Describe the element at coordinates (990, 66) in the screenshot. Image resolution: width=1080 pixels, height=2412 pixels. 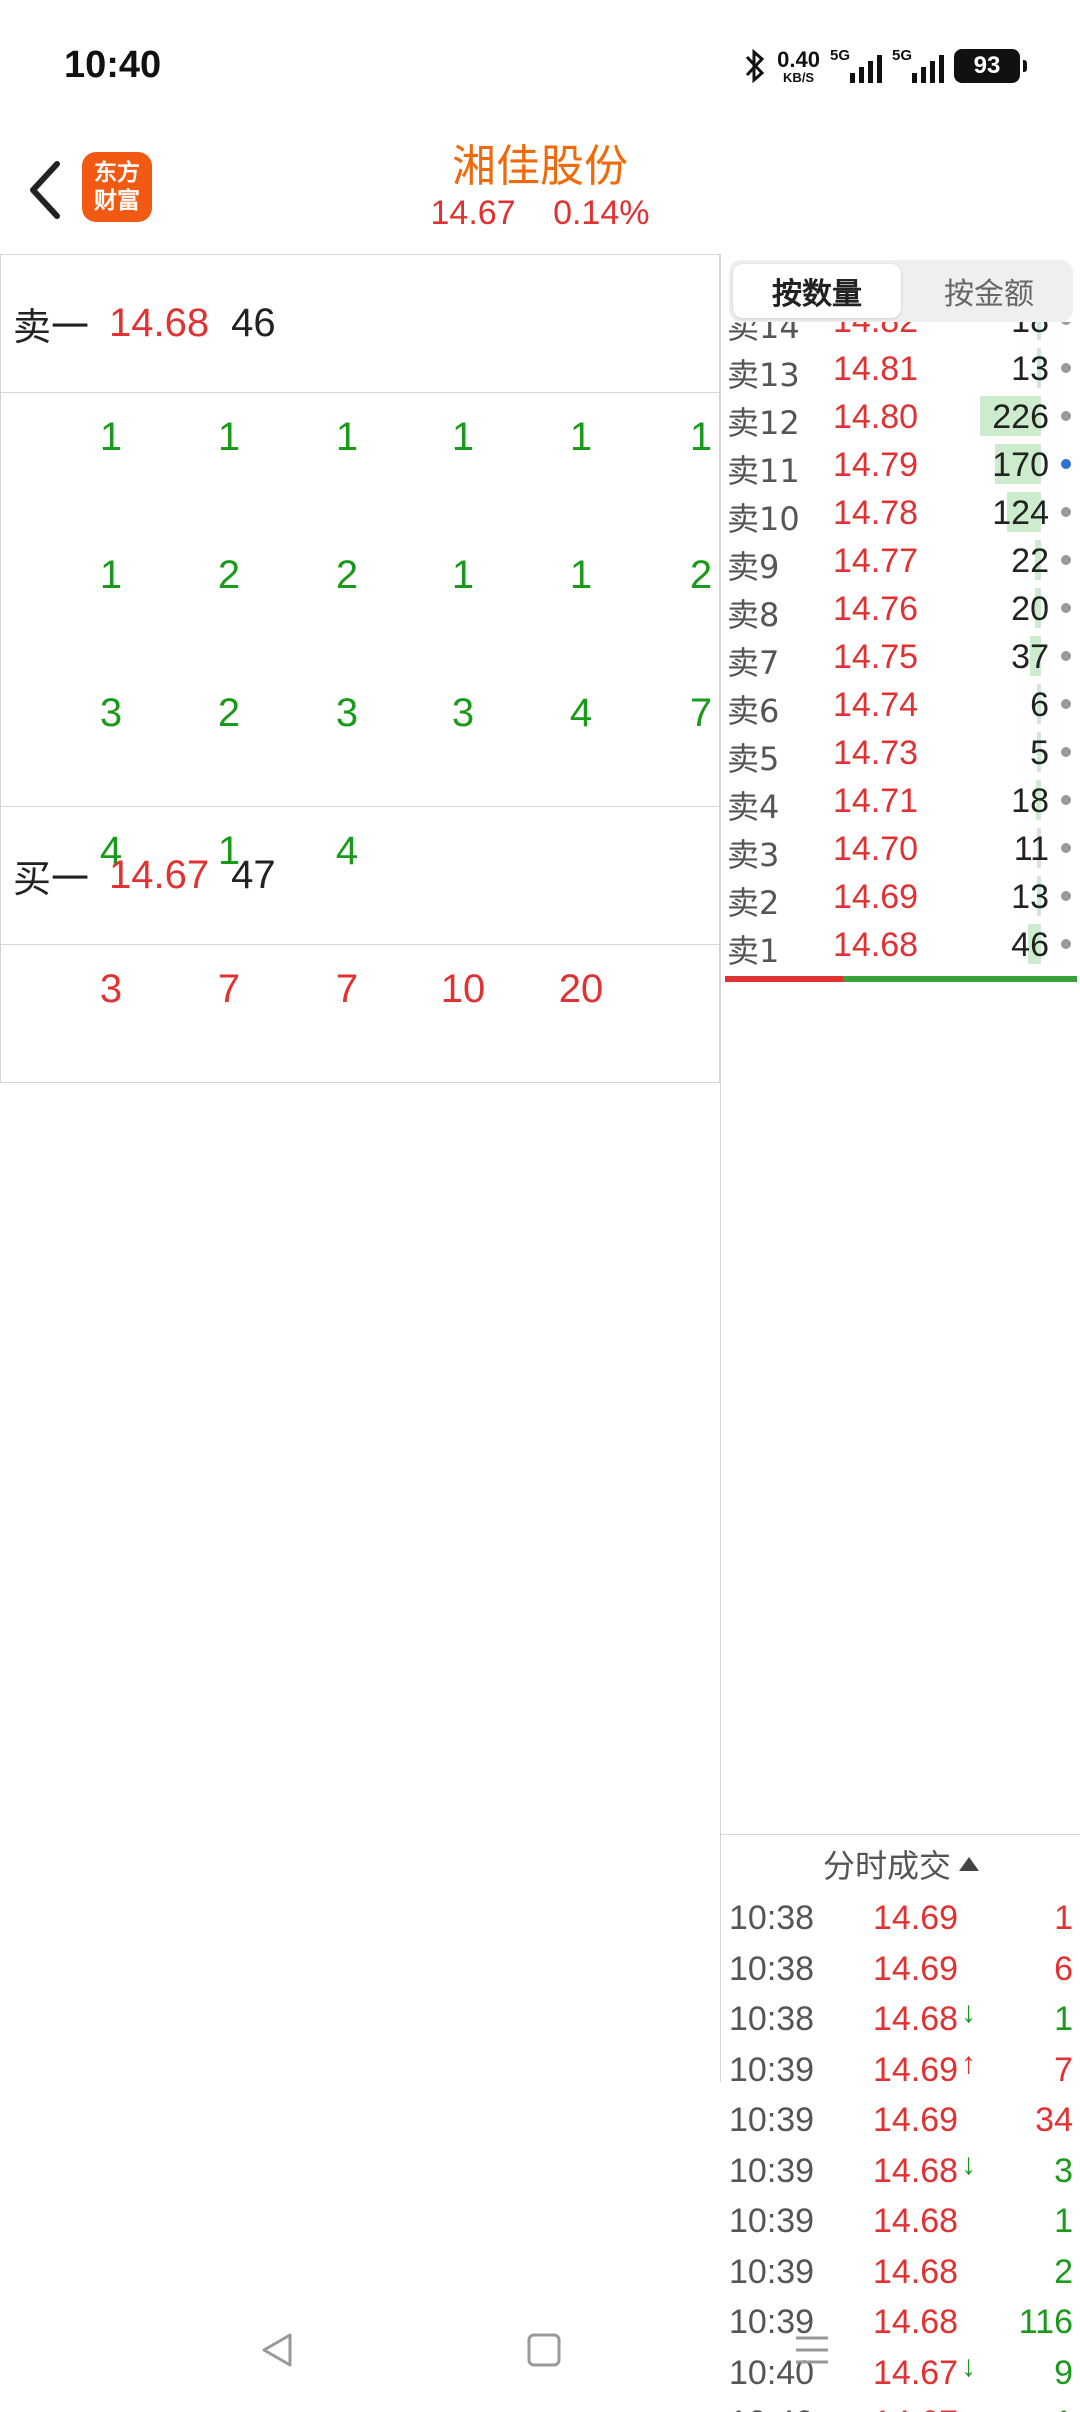
I see `battery-icon: 93` at that location.